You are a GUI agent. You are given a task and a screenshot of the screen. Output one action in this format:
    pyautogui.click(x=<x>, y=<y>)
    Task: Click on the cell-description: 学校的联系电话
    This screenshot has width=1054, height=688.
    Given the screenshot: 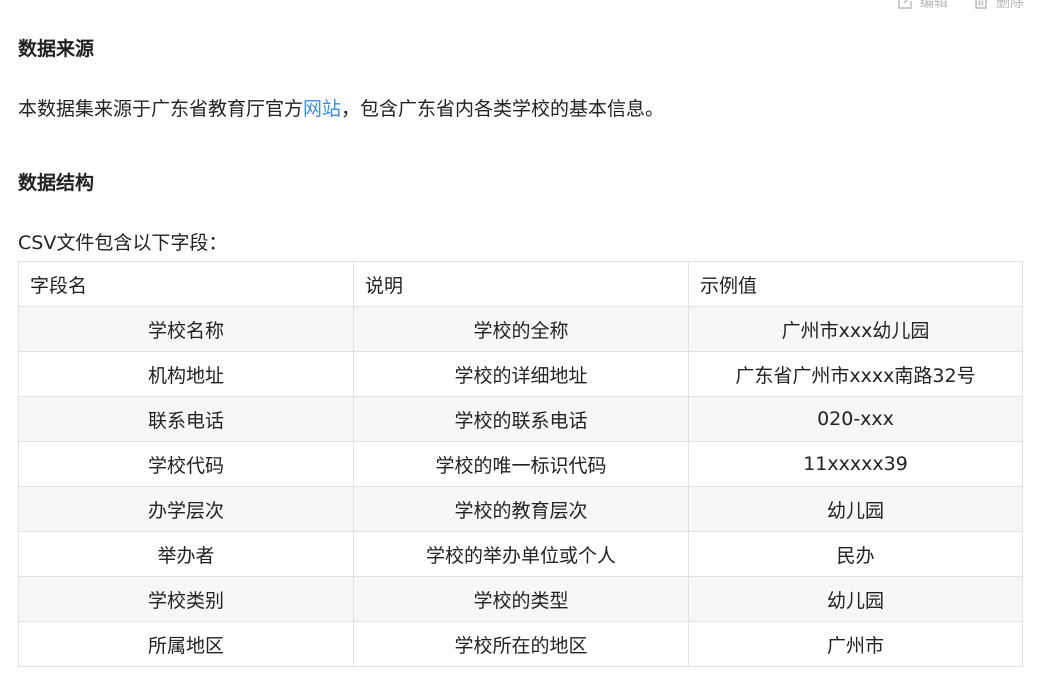 What is the action you would take?
    pyautogui.click(x=521, y=419)
    